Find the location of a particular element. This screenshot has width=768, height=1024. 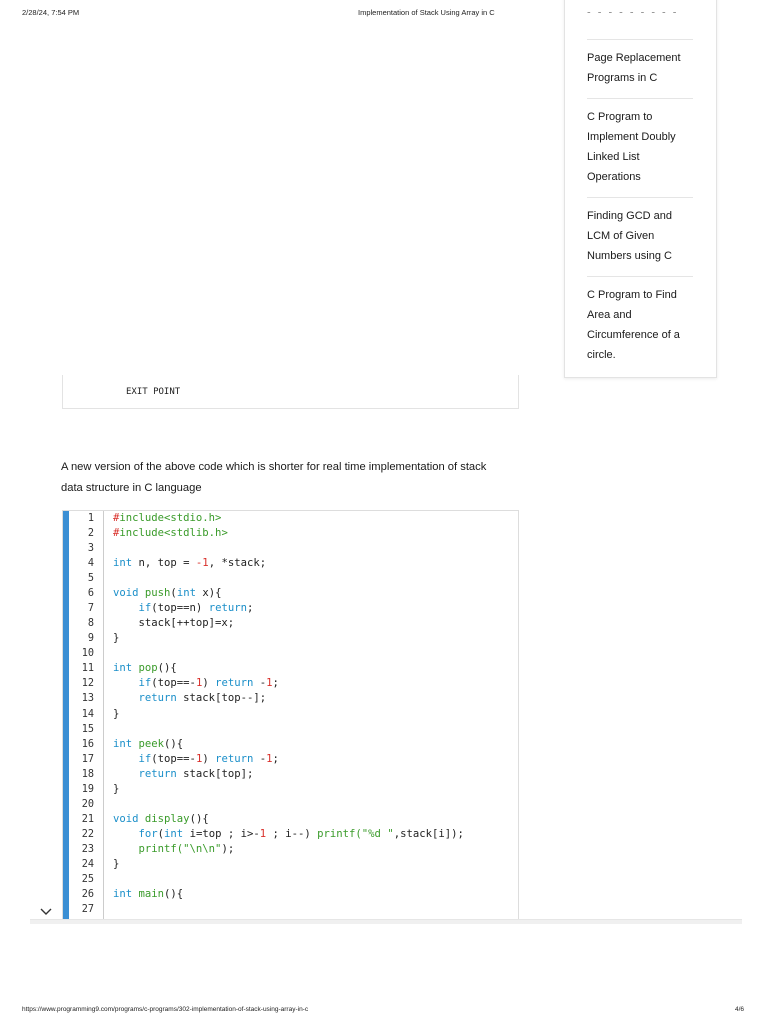

line-number: 7 is located at coordinates (90, 609).